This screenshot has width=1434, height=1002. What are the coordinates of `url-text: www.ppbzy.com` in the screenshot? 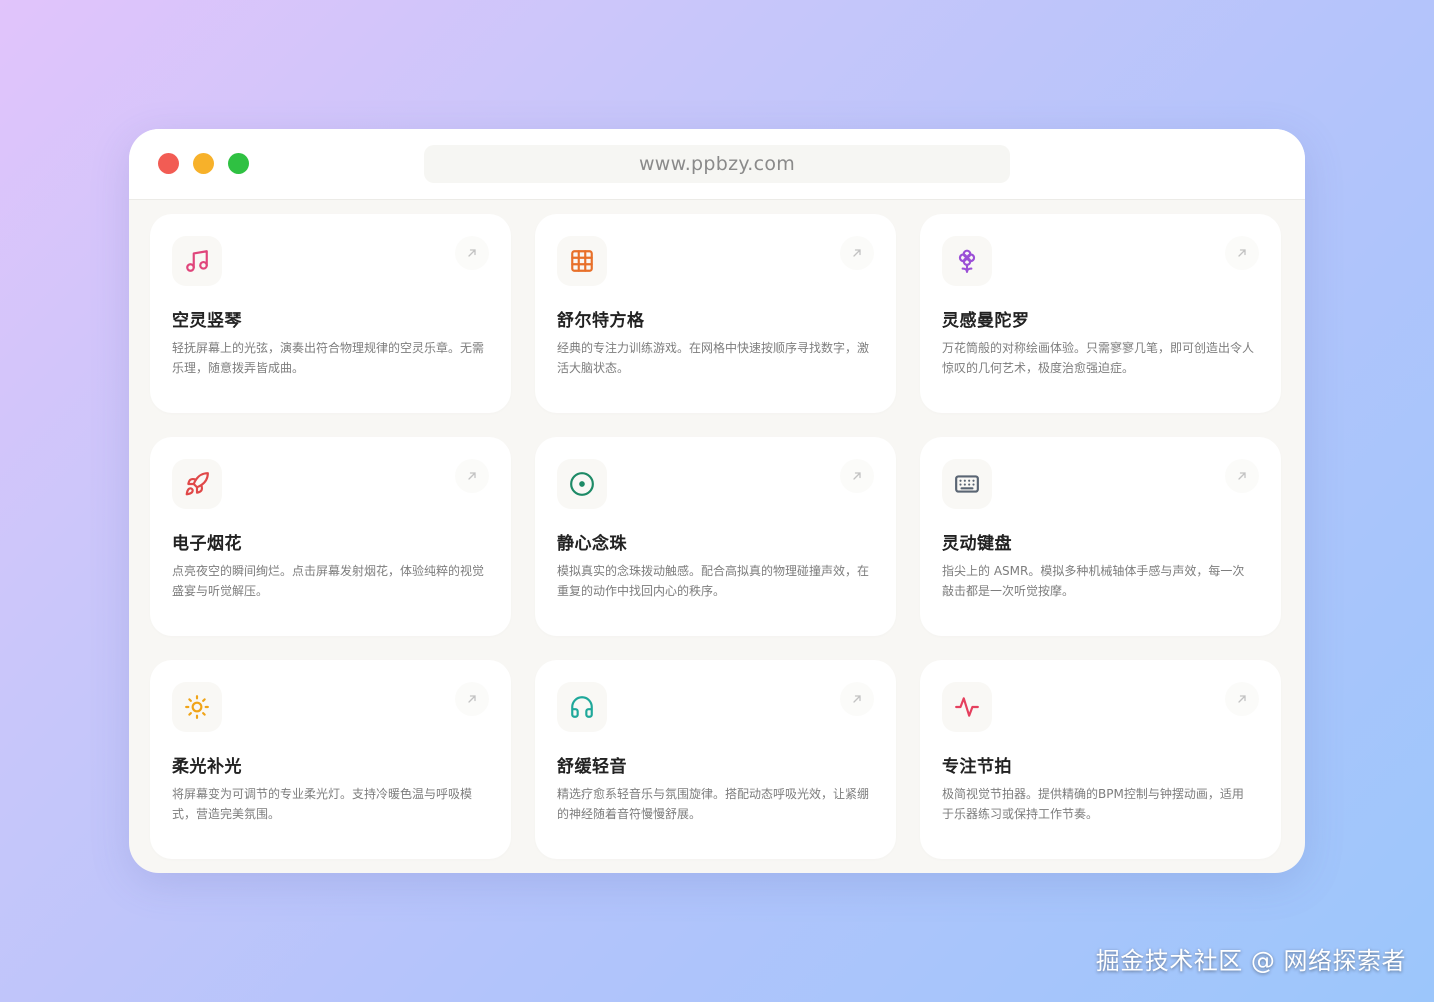 It's located at (717, 164).